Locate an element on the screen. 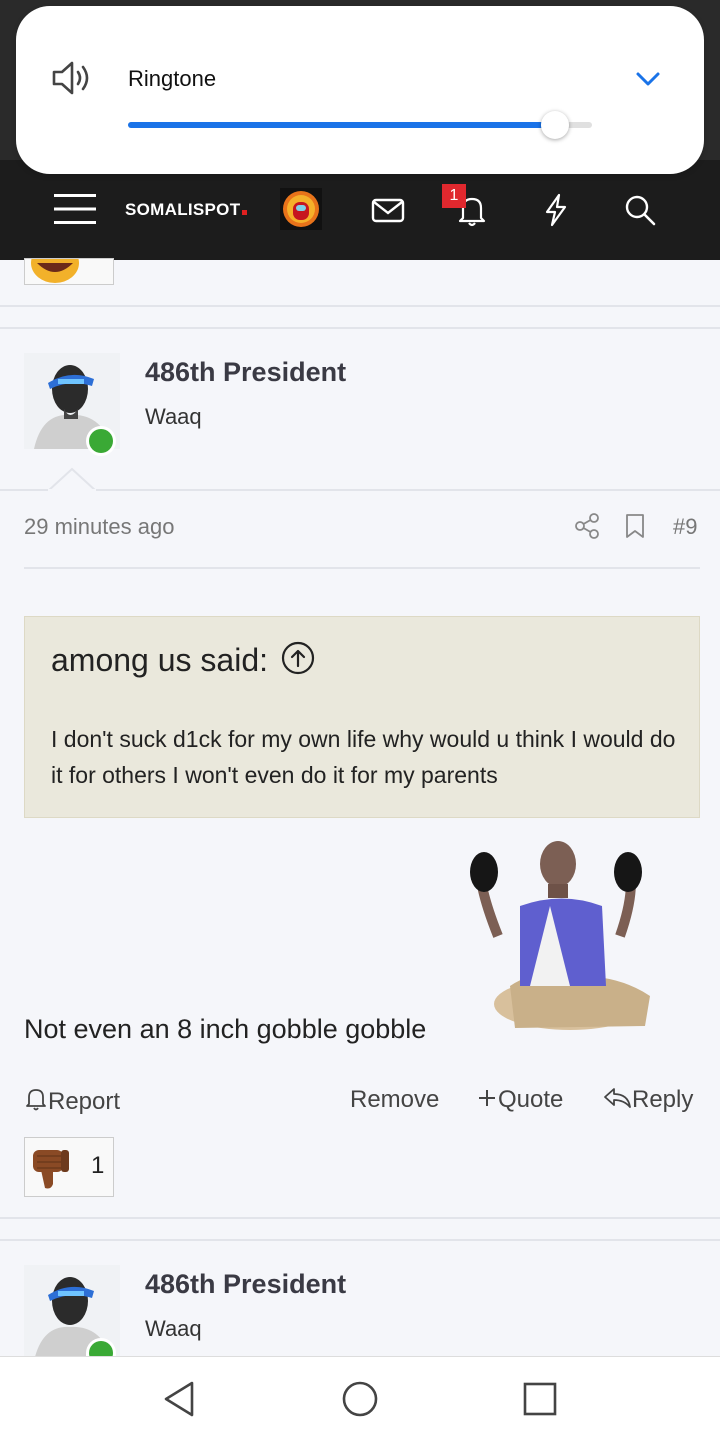 The width and height of the screenshot is (720, 1440). meta-divider is located at coordinates (362, 568).